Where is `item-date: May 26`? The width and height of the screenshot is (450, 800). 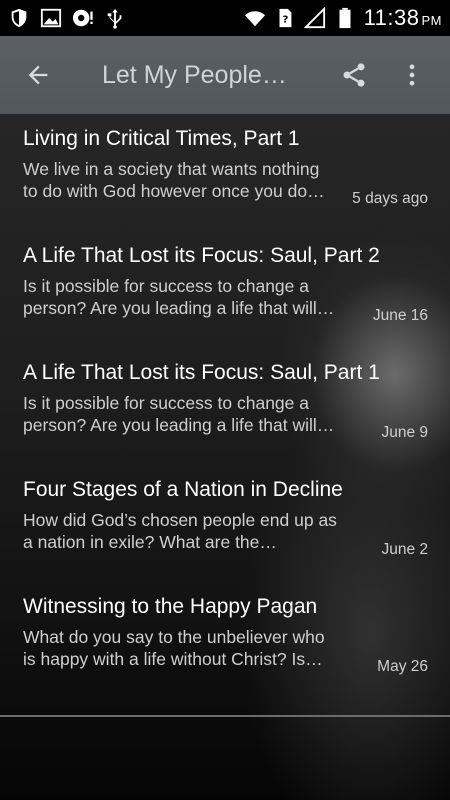 item-date: May 26 is located at coordinates (402, 666).